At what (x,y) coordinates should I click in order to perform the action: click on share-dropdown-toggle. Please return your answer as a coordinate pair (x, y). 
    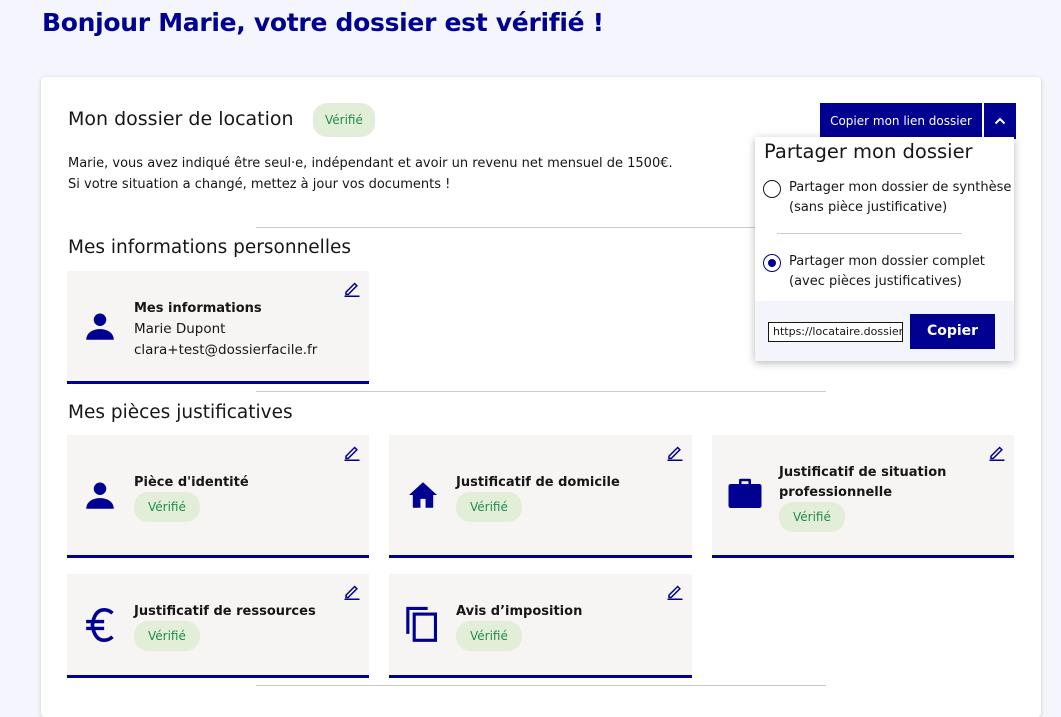
    Looking at the image, I should click on (999, 121).